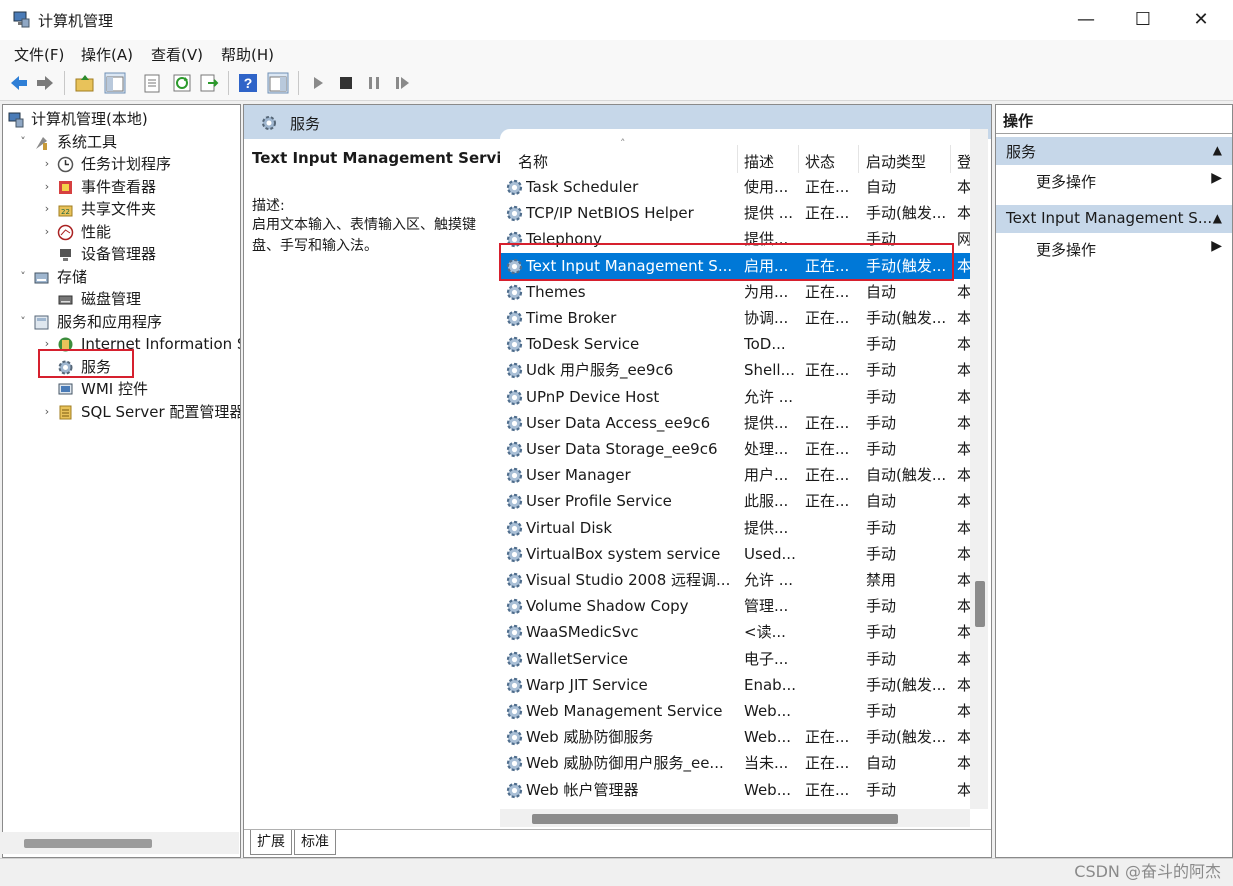 This screenshot has width=1233, height=886. Describe the element at coordinates (735, 187) in the screenshot. I see `service-row: Task Scheduler 使用... 正在... 自动 本` at that location.